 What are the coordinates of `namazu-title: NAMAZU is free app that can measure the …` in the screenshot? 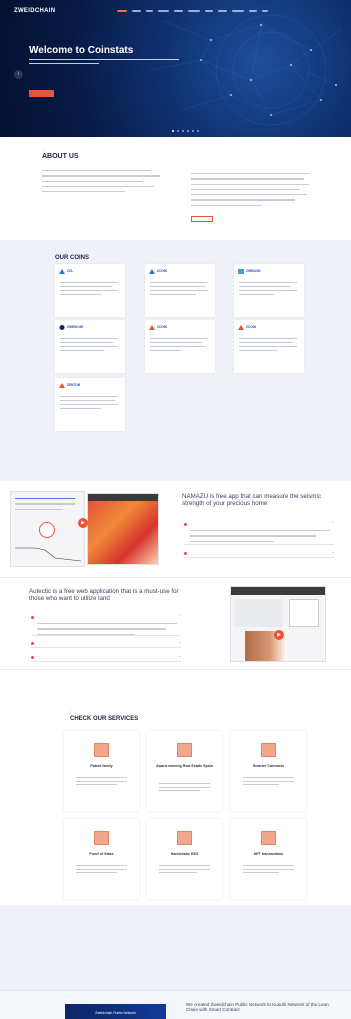 It's located at (251, 500).